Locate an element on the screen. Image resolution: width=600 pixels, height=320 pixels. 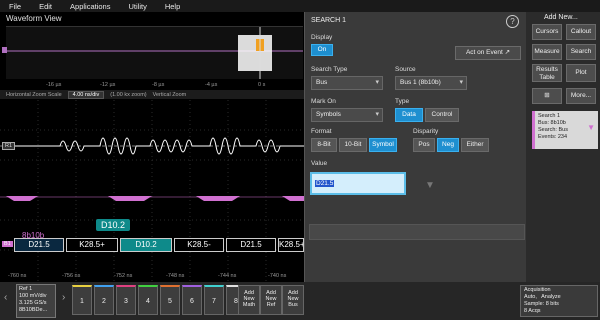
overview-trace is located at coordinates (154, 53).